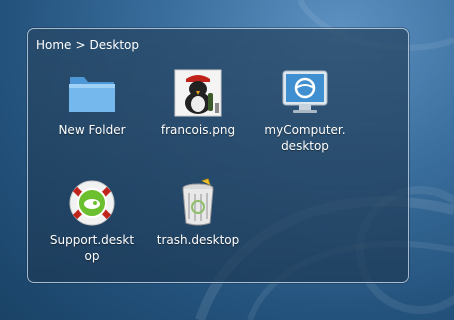 This screenshot has height=320, width=454. I want to click on item-label: francois.png, so click(198, 130).